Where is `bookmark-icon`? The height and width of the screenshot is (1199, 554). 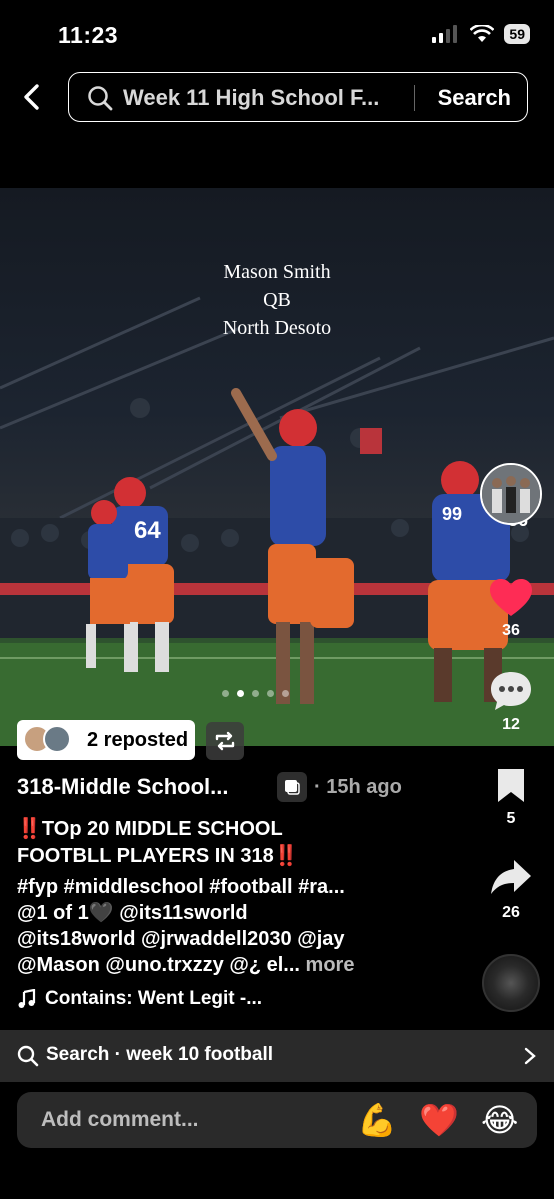
bookmark-icon is located at coordinates (511, 785).